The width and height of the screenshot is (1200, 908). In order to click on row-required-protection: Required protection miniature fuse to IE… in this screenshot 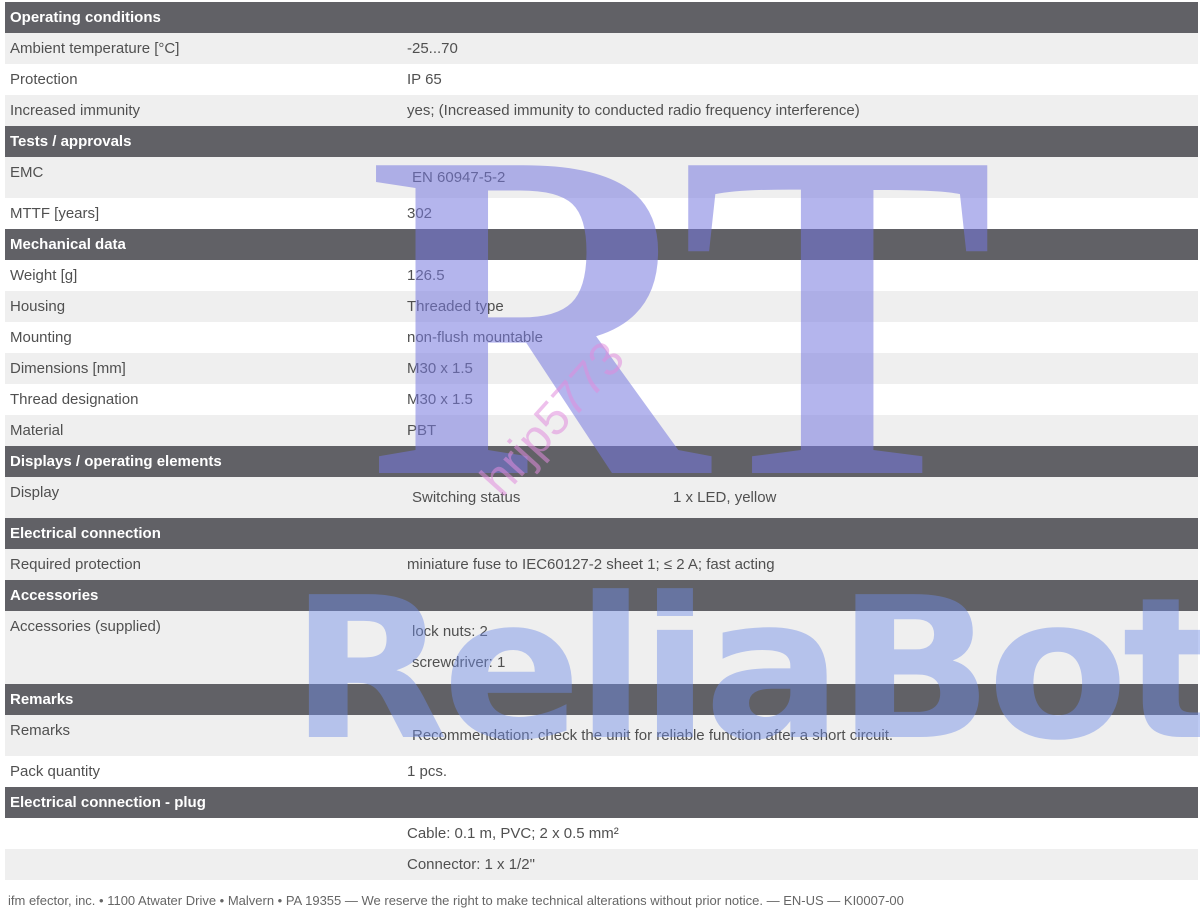, I will do `click(601, 564)`.